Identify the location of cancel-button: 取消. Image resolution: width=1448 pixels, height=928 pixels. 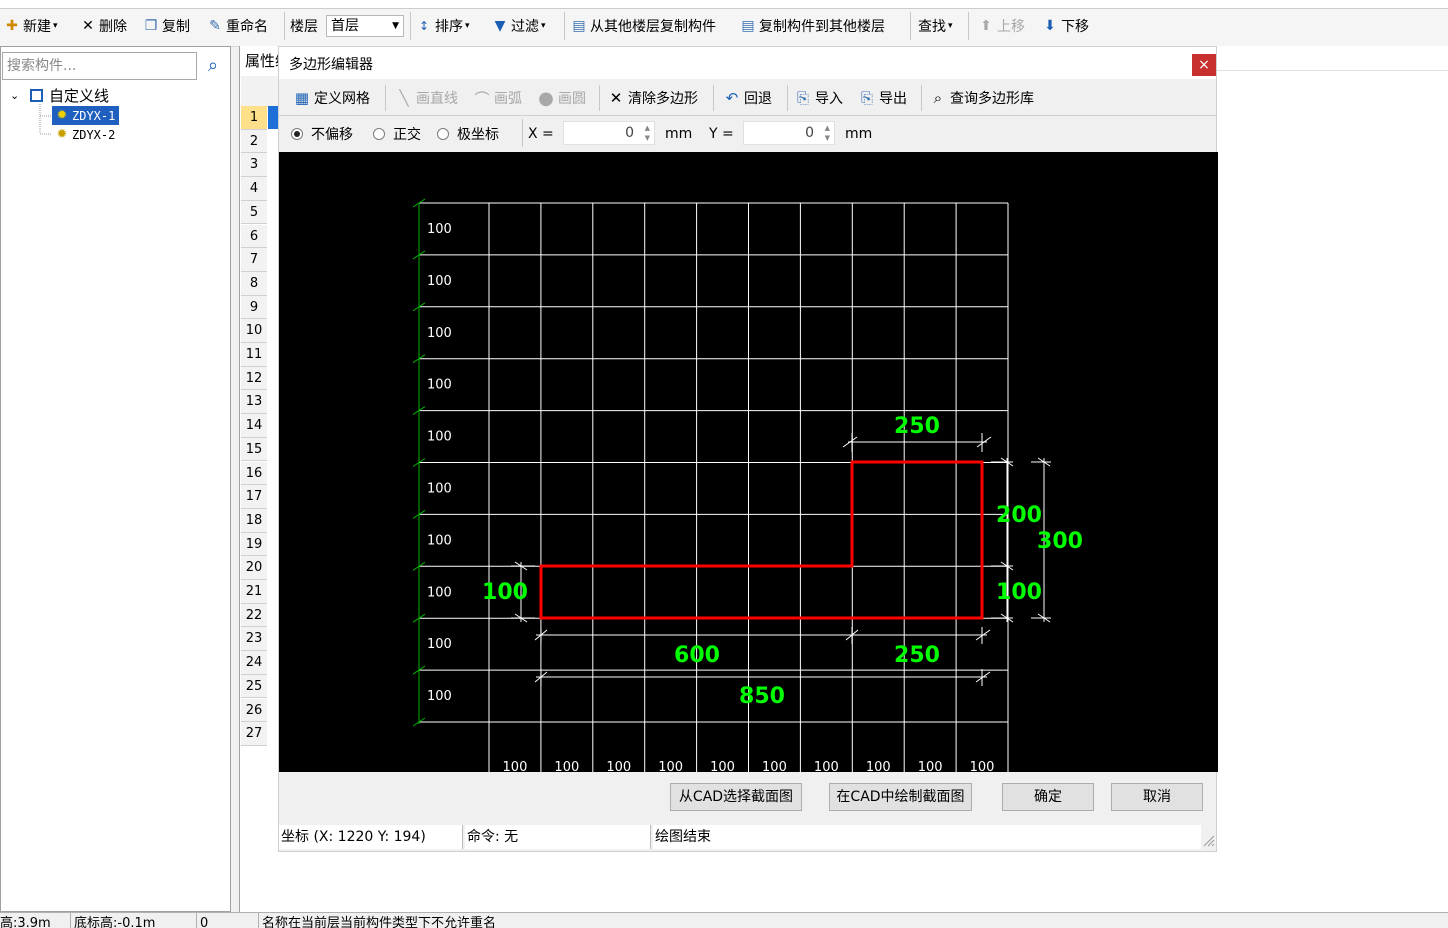
(1157, 797).